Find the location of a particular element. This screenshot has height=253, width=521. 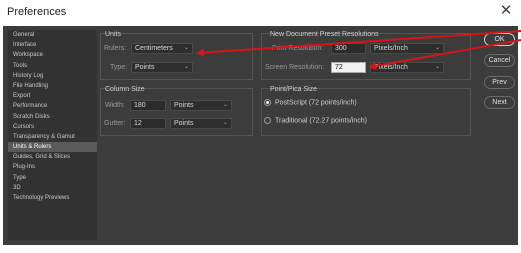

arrow-to-screen-resolution is located at coordinates (444, 54).